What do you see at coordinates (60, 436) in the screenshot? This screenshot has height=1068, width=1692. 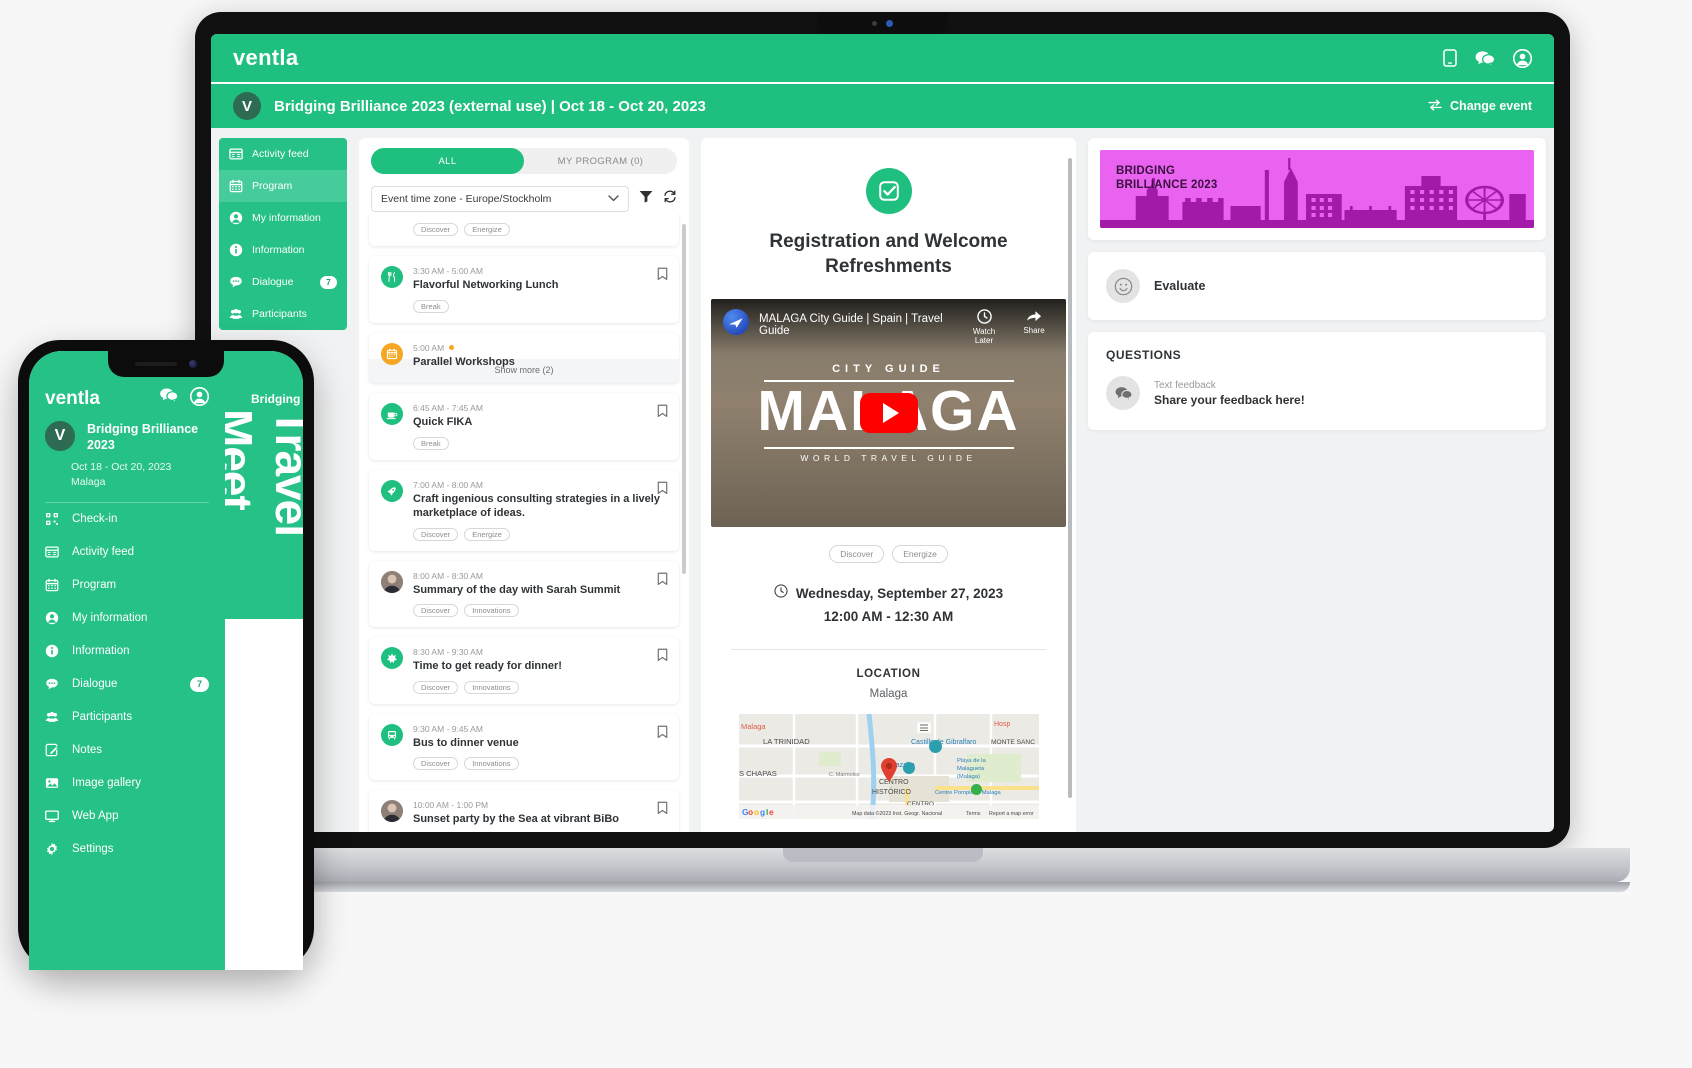 I see `phone-event-avatar: V` at bounding box center [60, 436].